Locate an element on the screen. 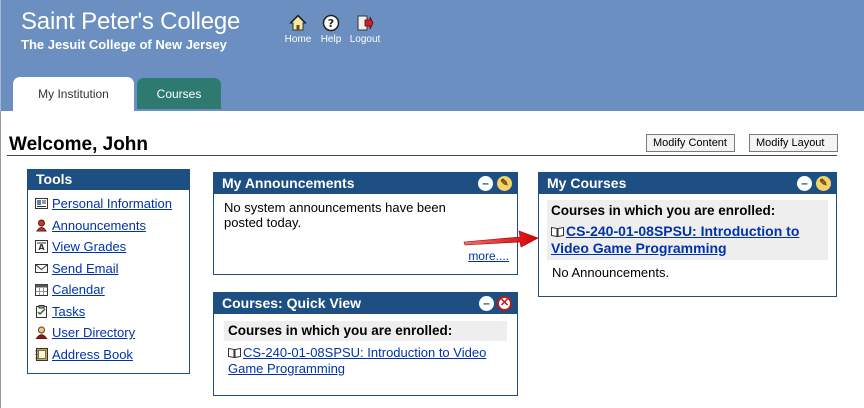 The height and width of the screenshot is (408, 864). tools-link-tasks: Tasks is located at coordinates (68, 311).